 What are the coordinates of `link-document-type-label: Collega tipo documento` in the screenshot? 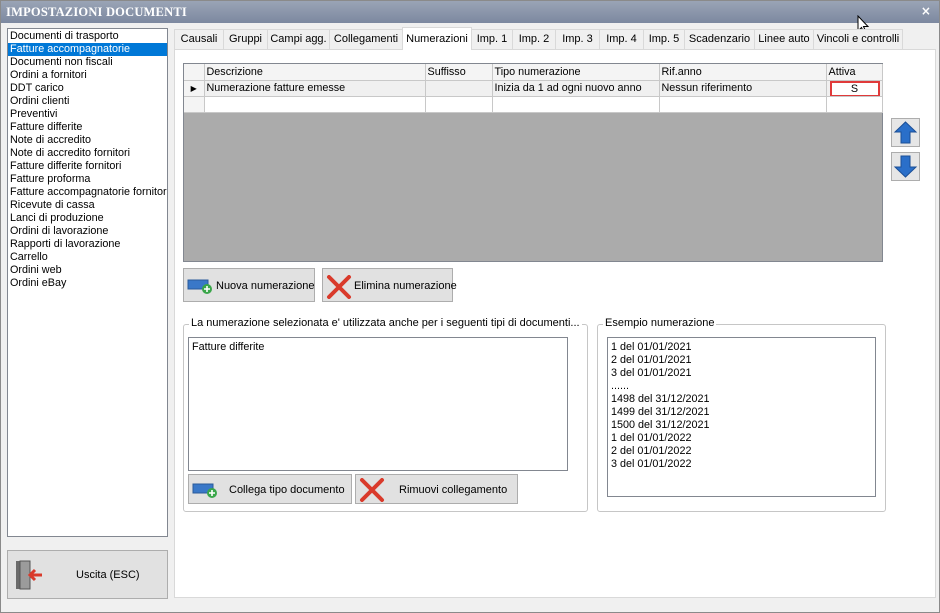 It's located at (287, 490).